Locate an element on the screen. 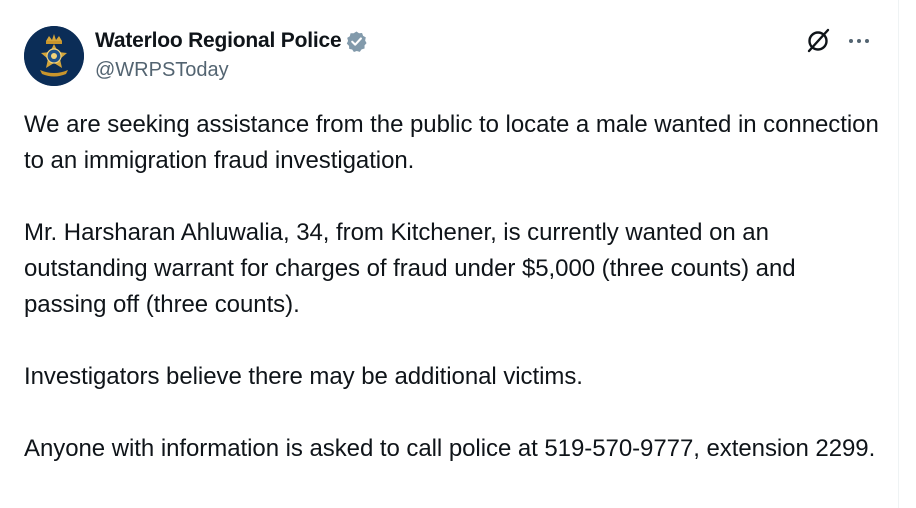  author-name-row: Waterloo Regional Police is located at coordinates (231, 41).